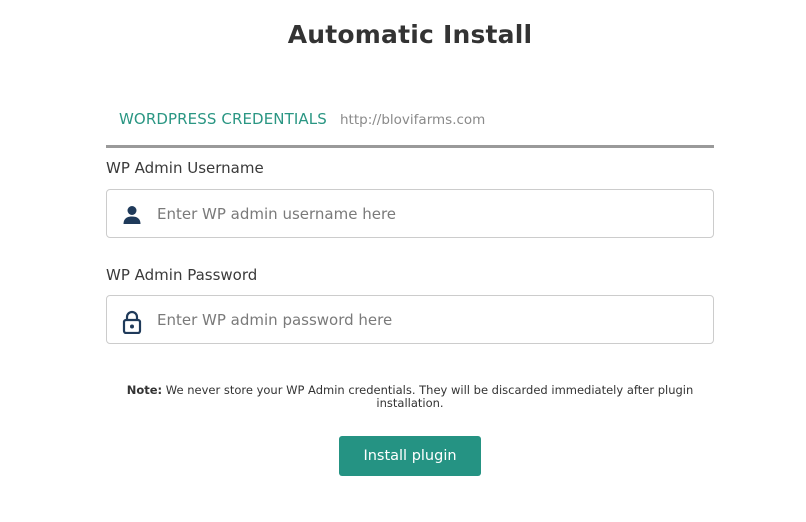 The width and height of the screenshot is (806, 522). I want to click on note-prefix: Note:, so click(144, 390).